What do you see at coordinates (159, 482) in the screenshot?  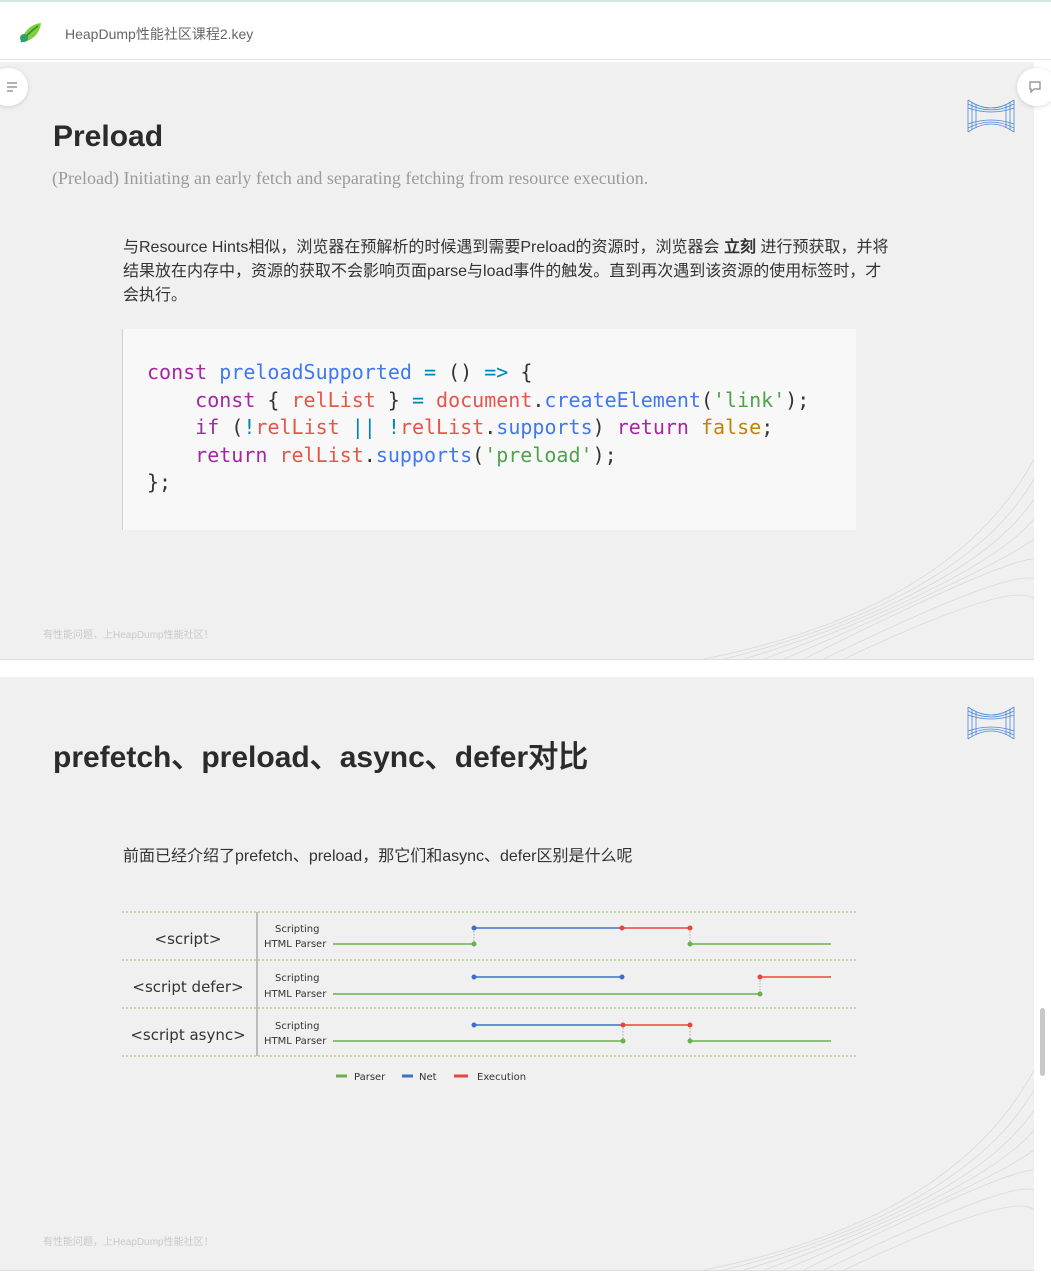 I see `code-line-5: };` at bounding box center [159, 482].